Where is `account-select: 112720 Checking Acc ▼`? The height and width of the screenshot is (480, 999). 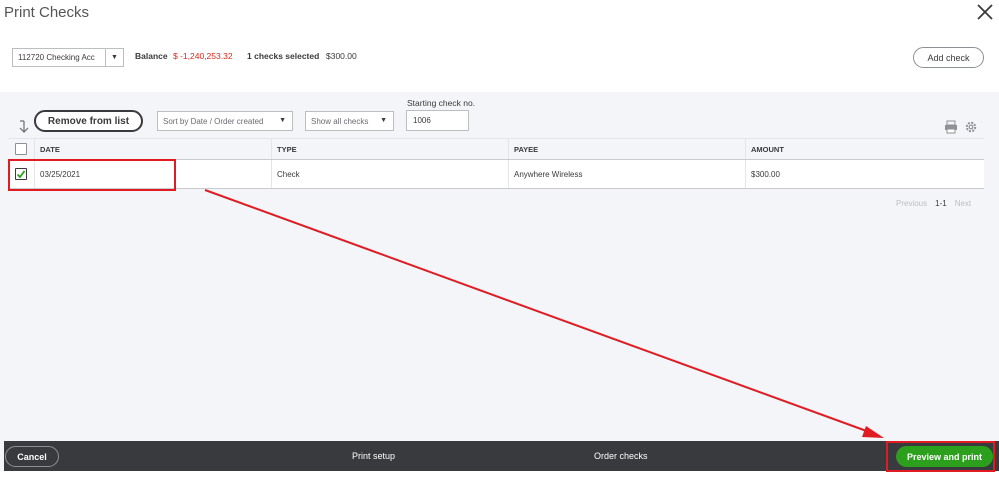 account-select: 112720 Checking Acc ▼ is located at coordinates (68, 57).